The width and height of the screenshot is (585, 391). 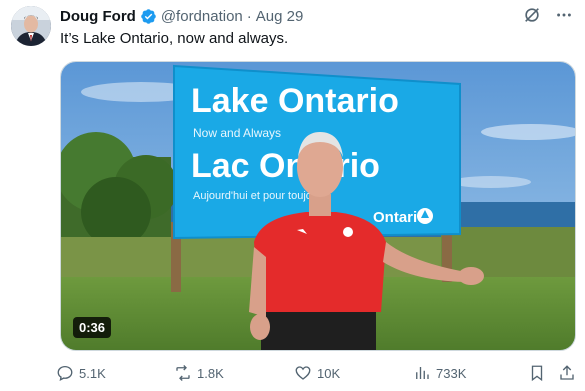 What do you see at coordinates (202, 16) in the screenshot?
I see `author-handle: @fordnation` at bounding box center [202, 16].